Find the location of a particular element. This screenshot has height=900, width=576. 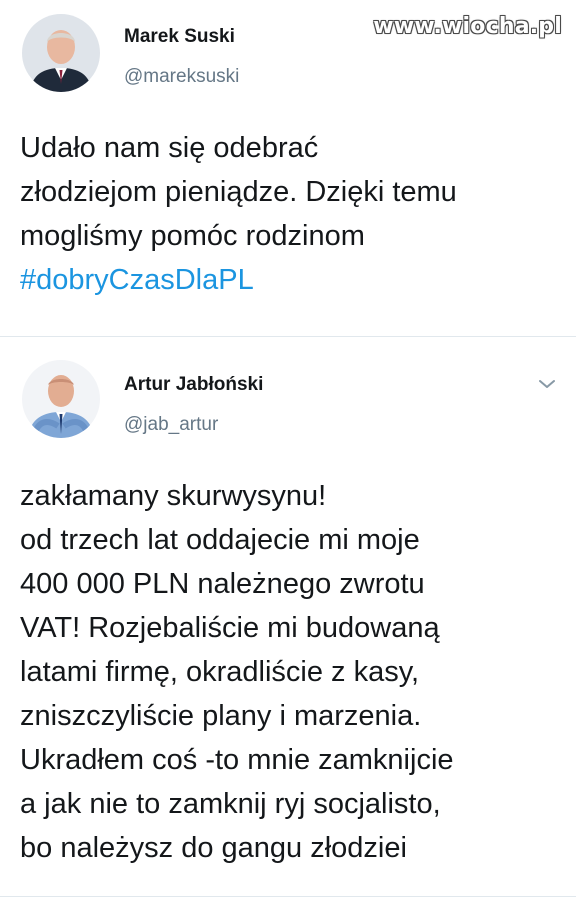

bottom-divider is located at coordinates (288, 896).